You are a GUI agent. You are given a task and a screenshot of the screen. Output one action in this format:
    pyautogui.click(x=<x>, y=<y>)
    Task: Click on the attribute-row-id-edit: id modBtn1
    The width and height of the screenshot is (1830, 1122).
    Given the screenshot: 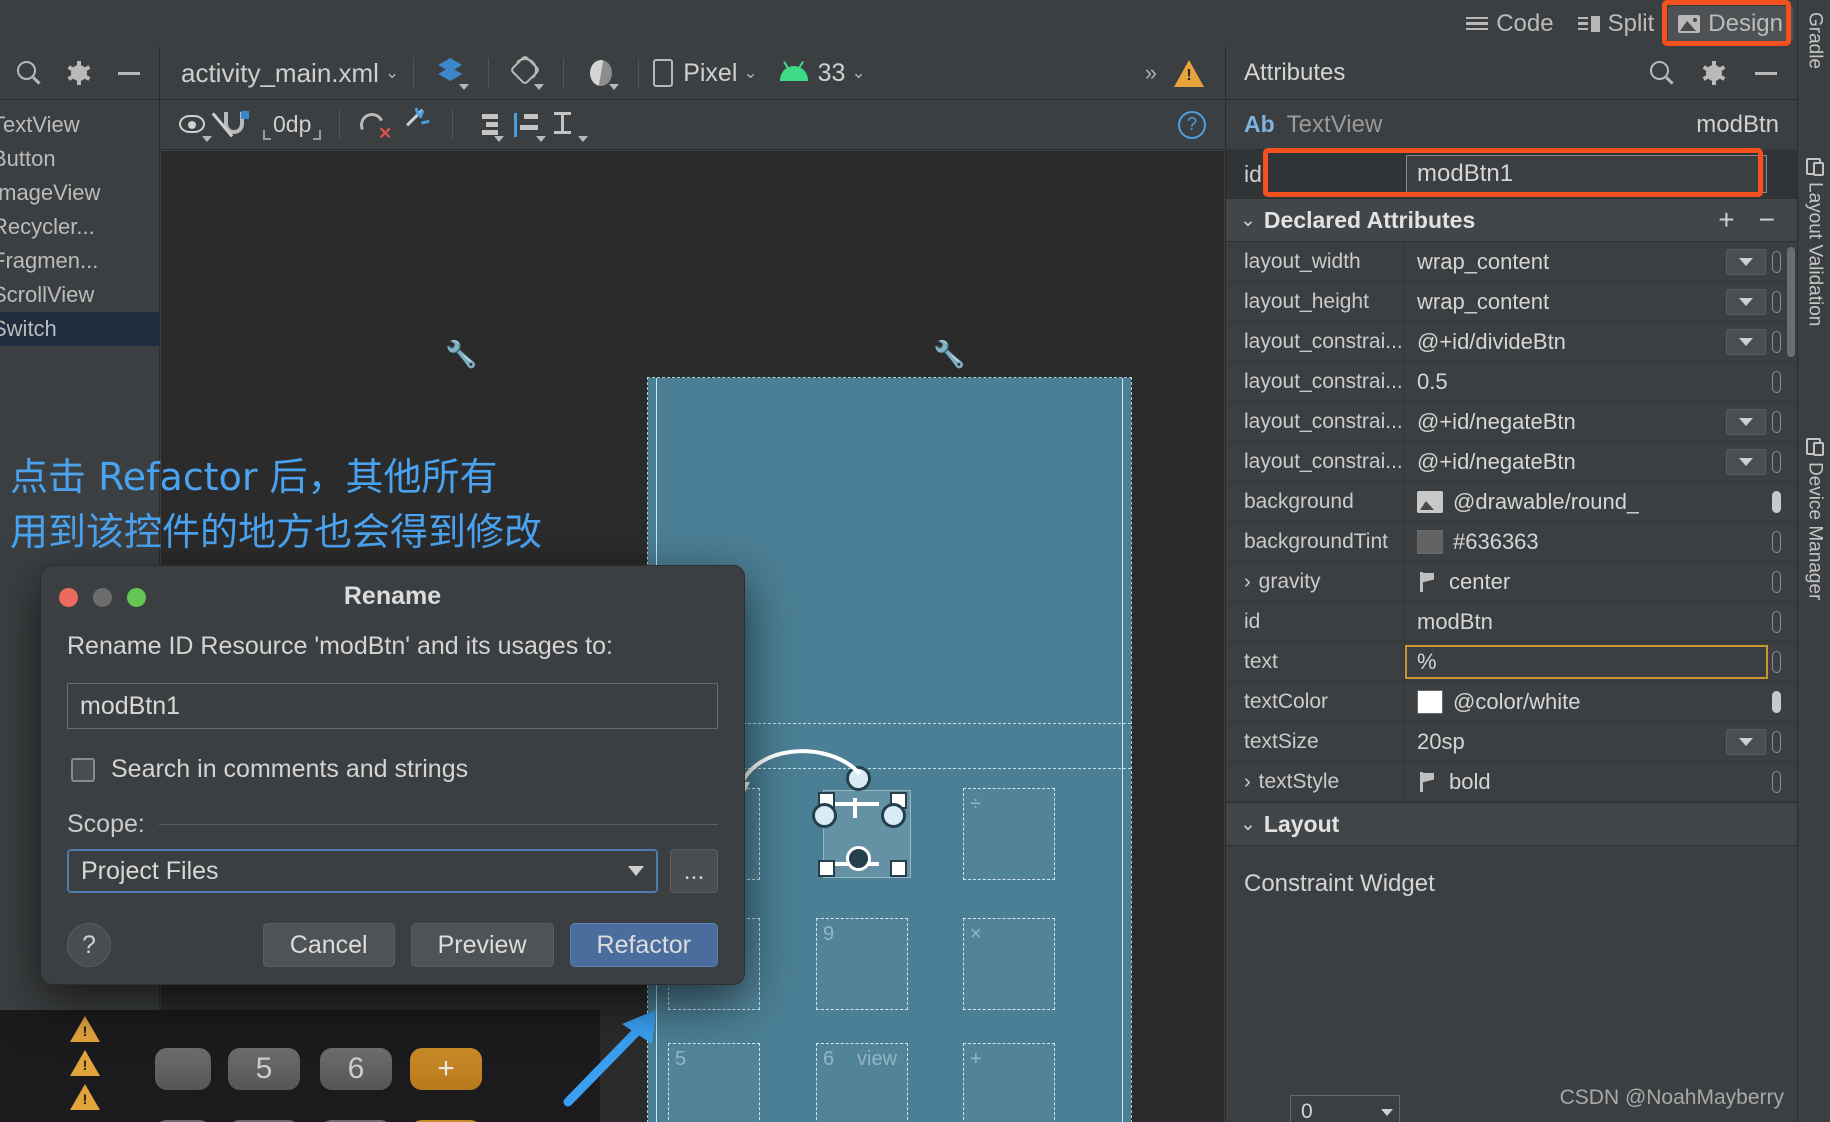 What is the action you would take?
    pyautogui.click(x=1511, y=174)
    